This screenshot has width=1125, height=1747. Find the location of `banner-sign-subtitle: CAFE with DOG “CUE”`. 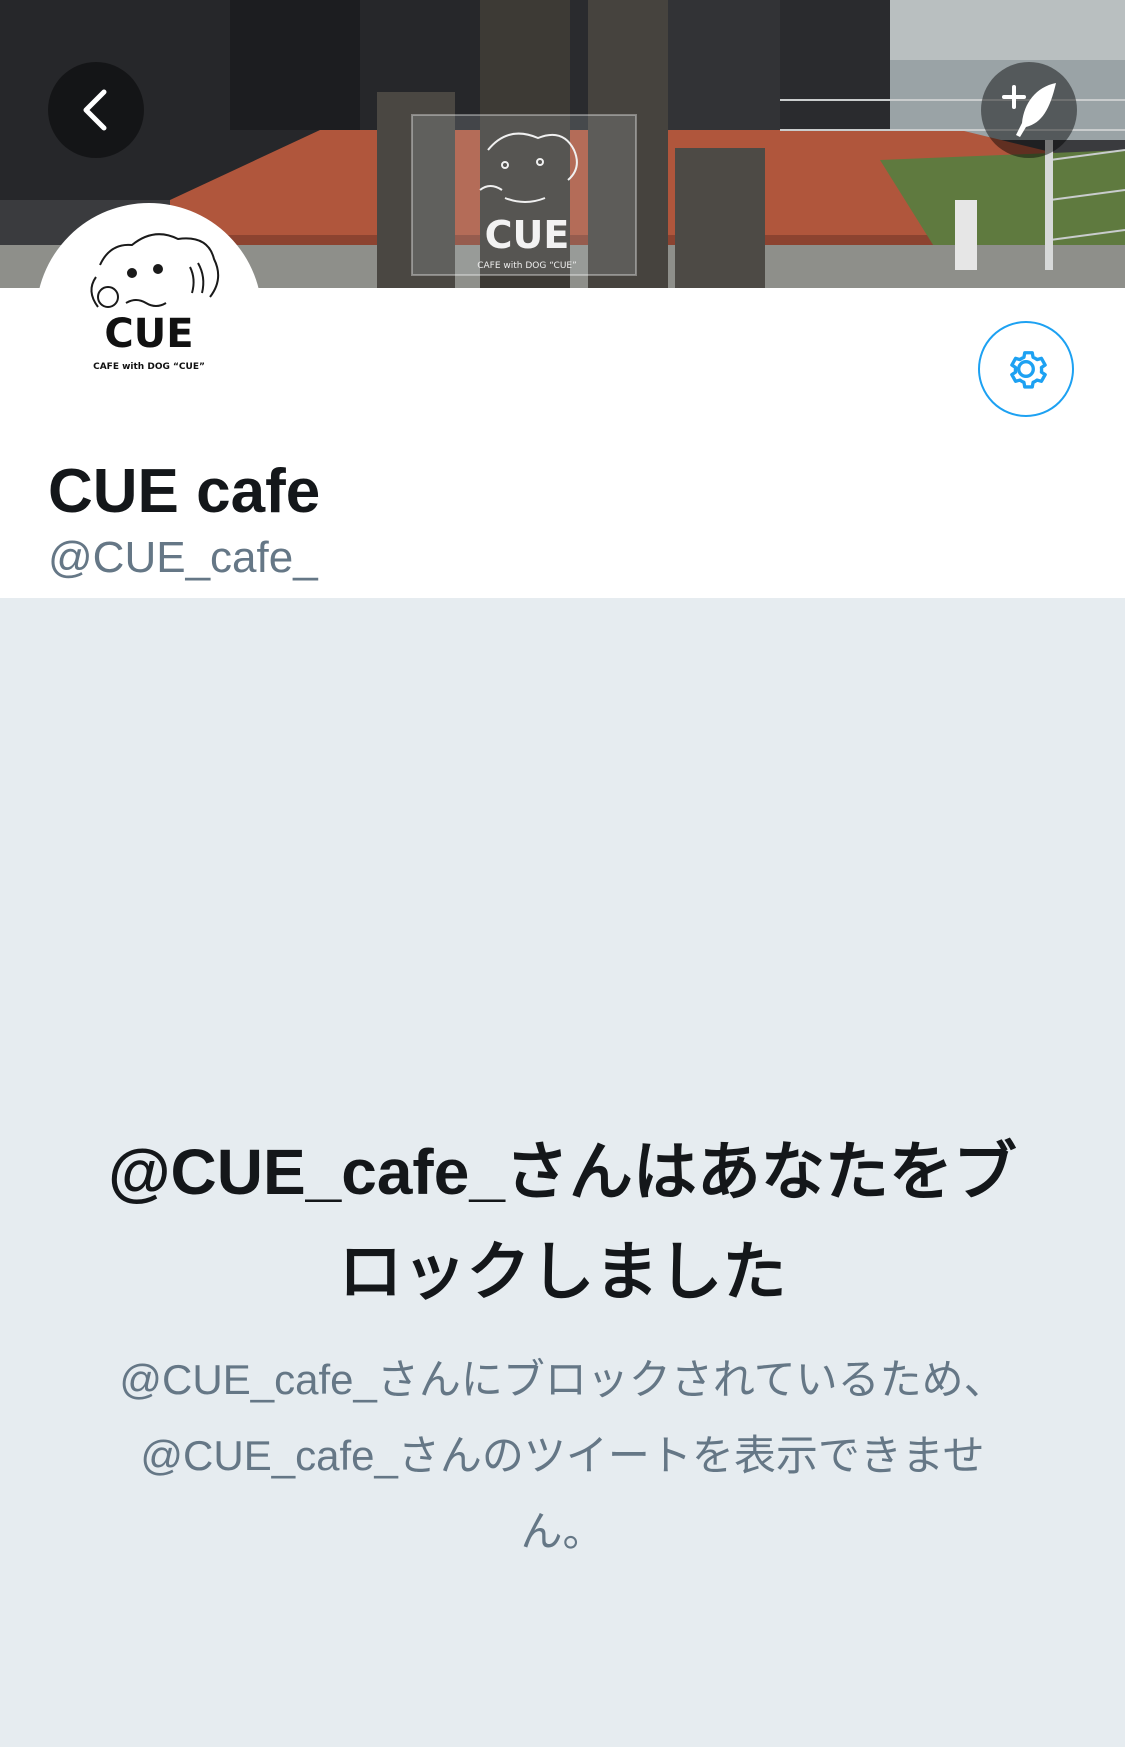

banner-sign-subtitle: CAFE with DOG “CUE” is located at coordinates (527, 266).